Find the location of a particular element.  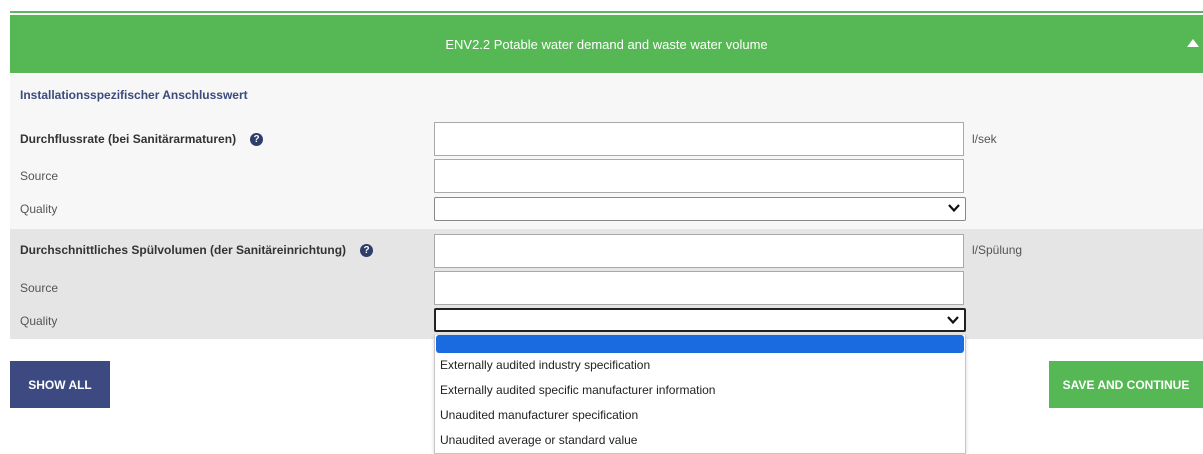

flow-rate-input is located at coordinates (699, 139).